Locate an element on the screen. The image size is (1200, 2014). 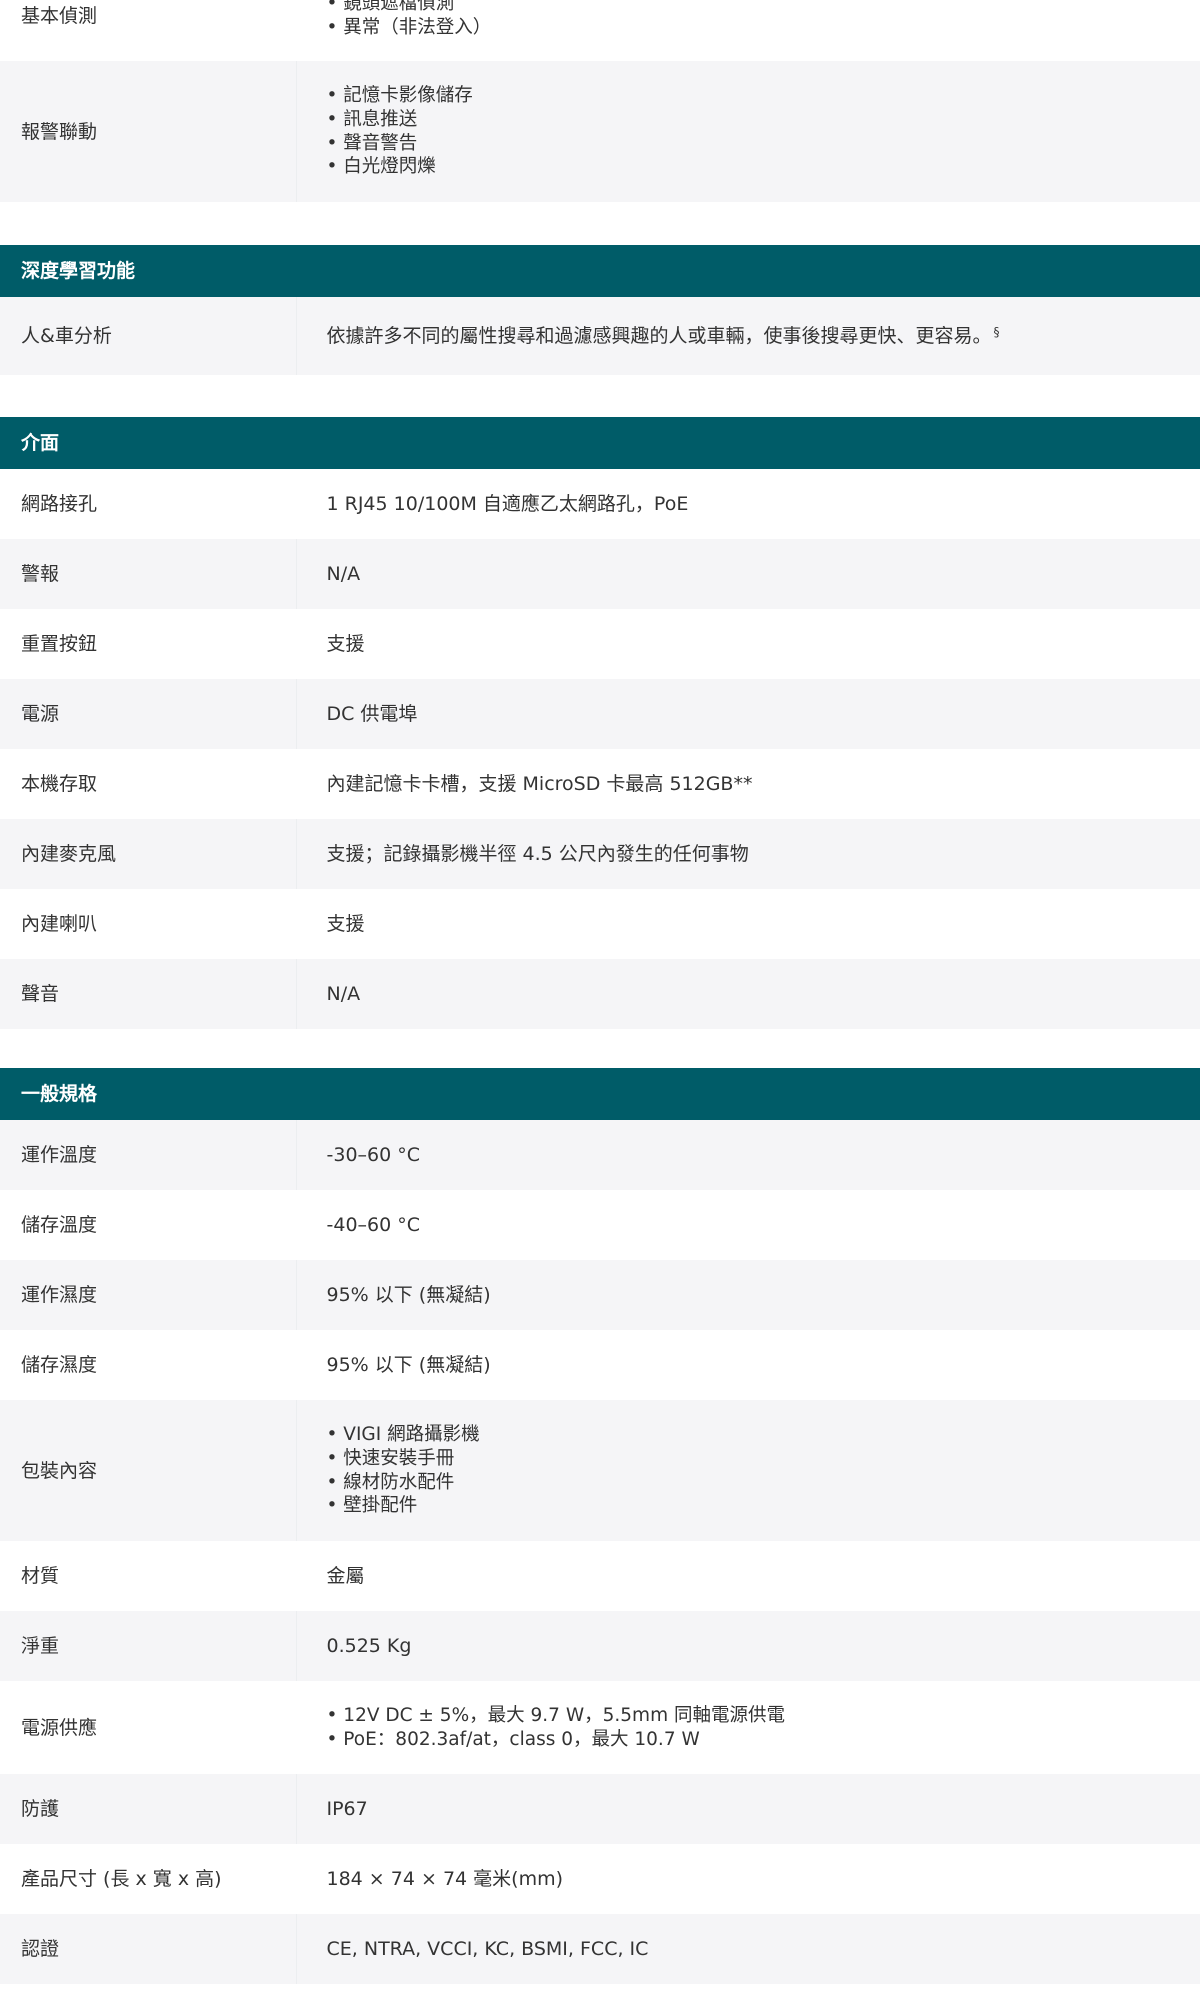
spec-value: 依據許多不同的屬性搜尋和過濾感興趣的人或車輛，使事後搜尋更快、更容易。 § is located at coordinates (748, 336).